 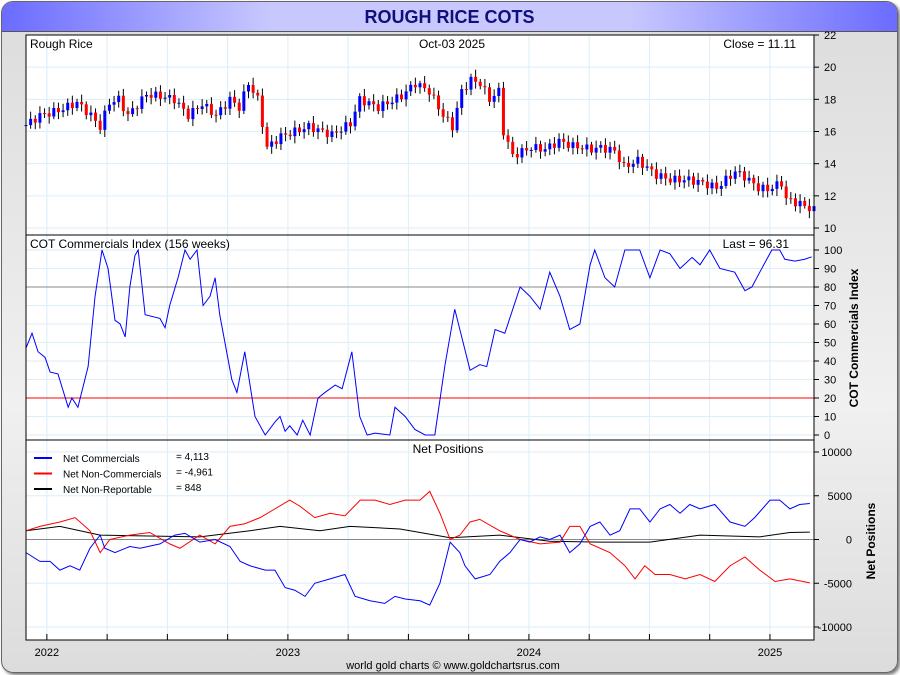 I want to click on y-tick-label: 12, so click(x=830, y=197).